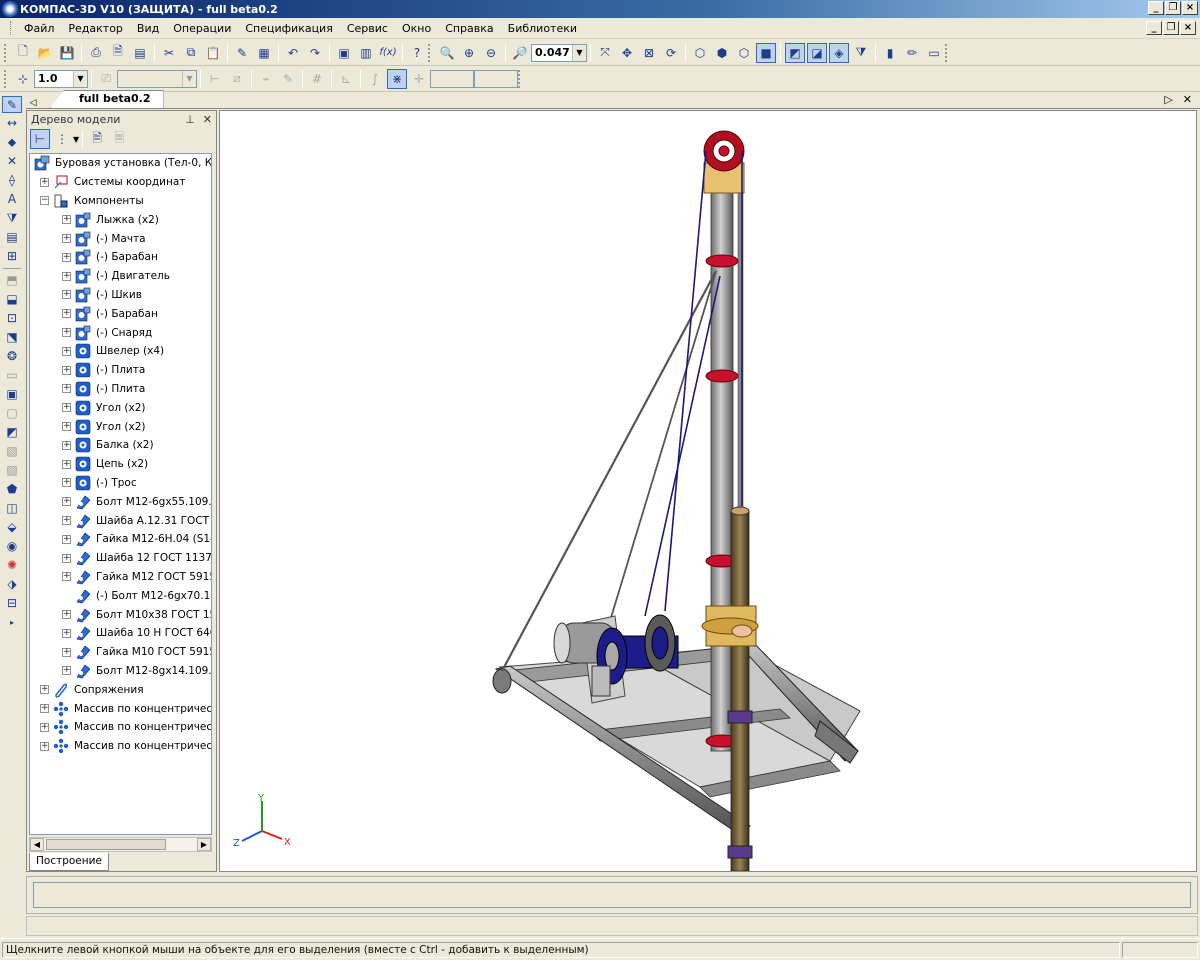  I want to click on save-icon: 💾, so click(67, 53).